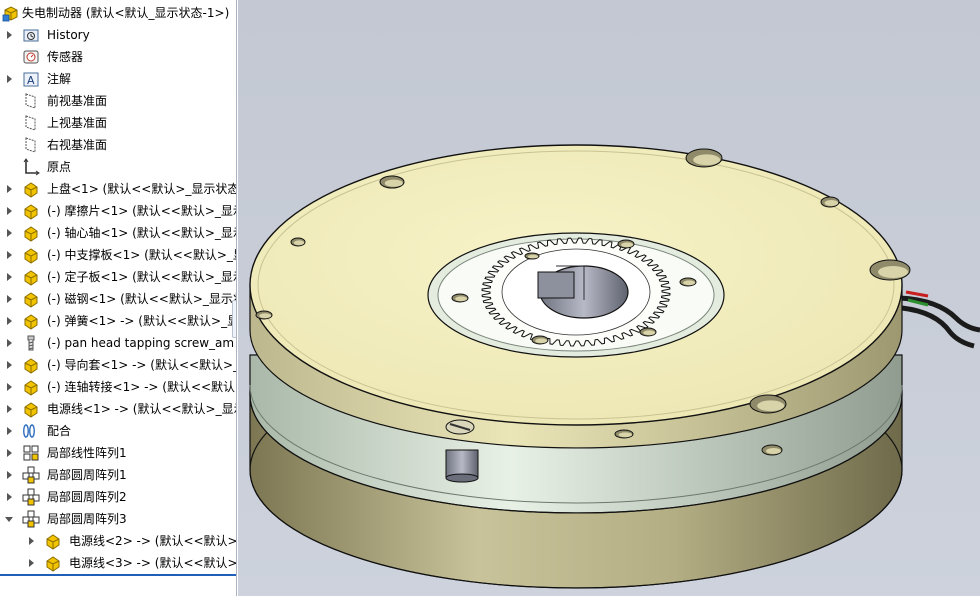 The image size is (980, 596). I want to click on tree-item: A 注解, so click(118, 79).